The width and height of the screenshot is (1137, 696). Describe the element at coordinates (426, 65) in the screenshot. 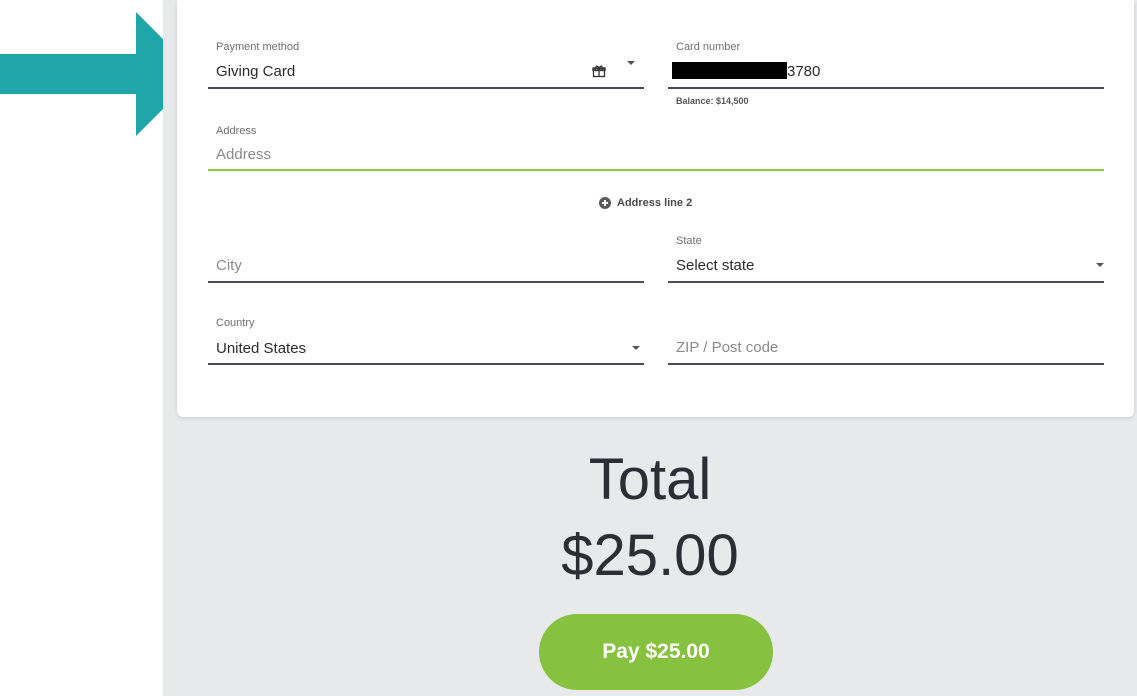

I see `payment-method-select: Payment method Giving Card` at that location.